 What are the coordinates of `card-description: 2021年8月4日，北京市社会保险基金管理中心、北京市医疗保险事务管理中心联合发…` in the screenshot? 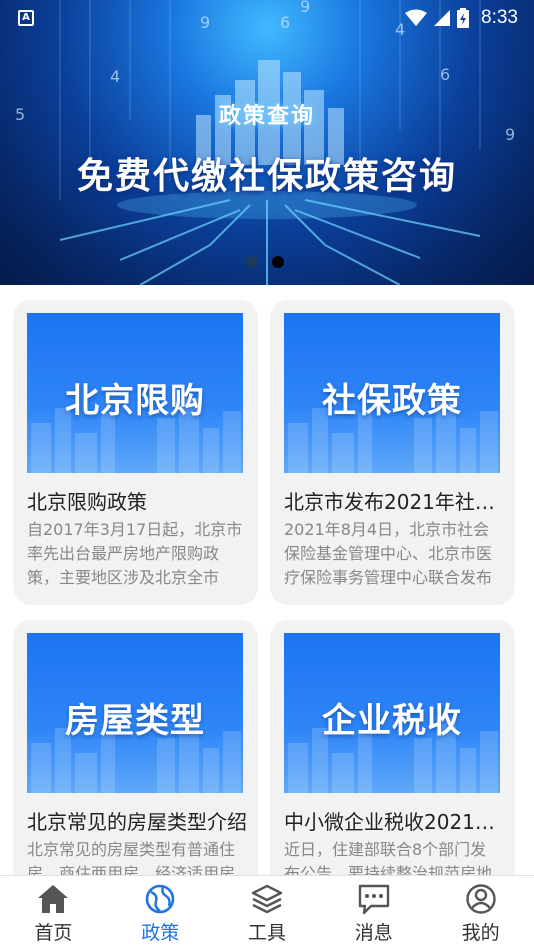 It's located at (388, 553).